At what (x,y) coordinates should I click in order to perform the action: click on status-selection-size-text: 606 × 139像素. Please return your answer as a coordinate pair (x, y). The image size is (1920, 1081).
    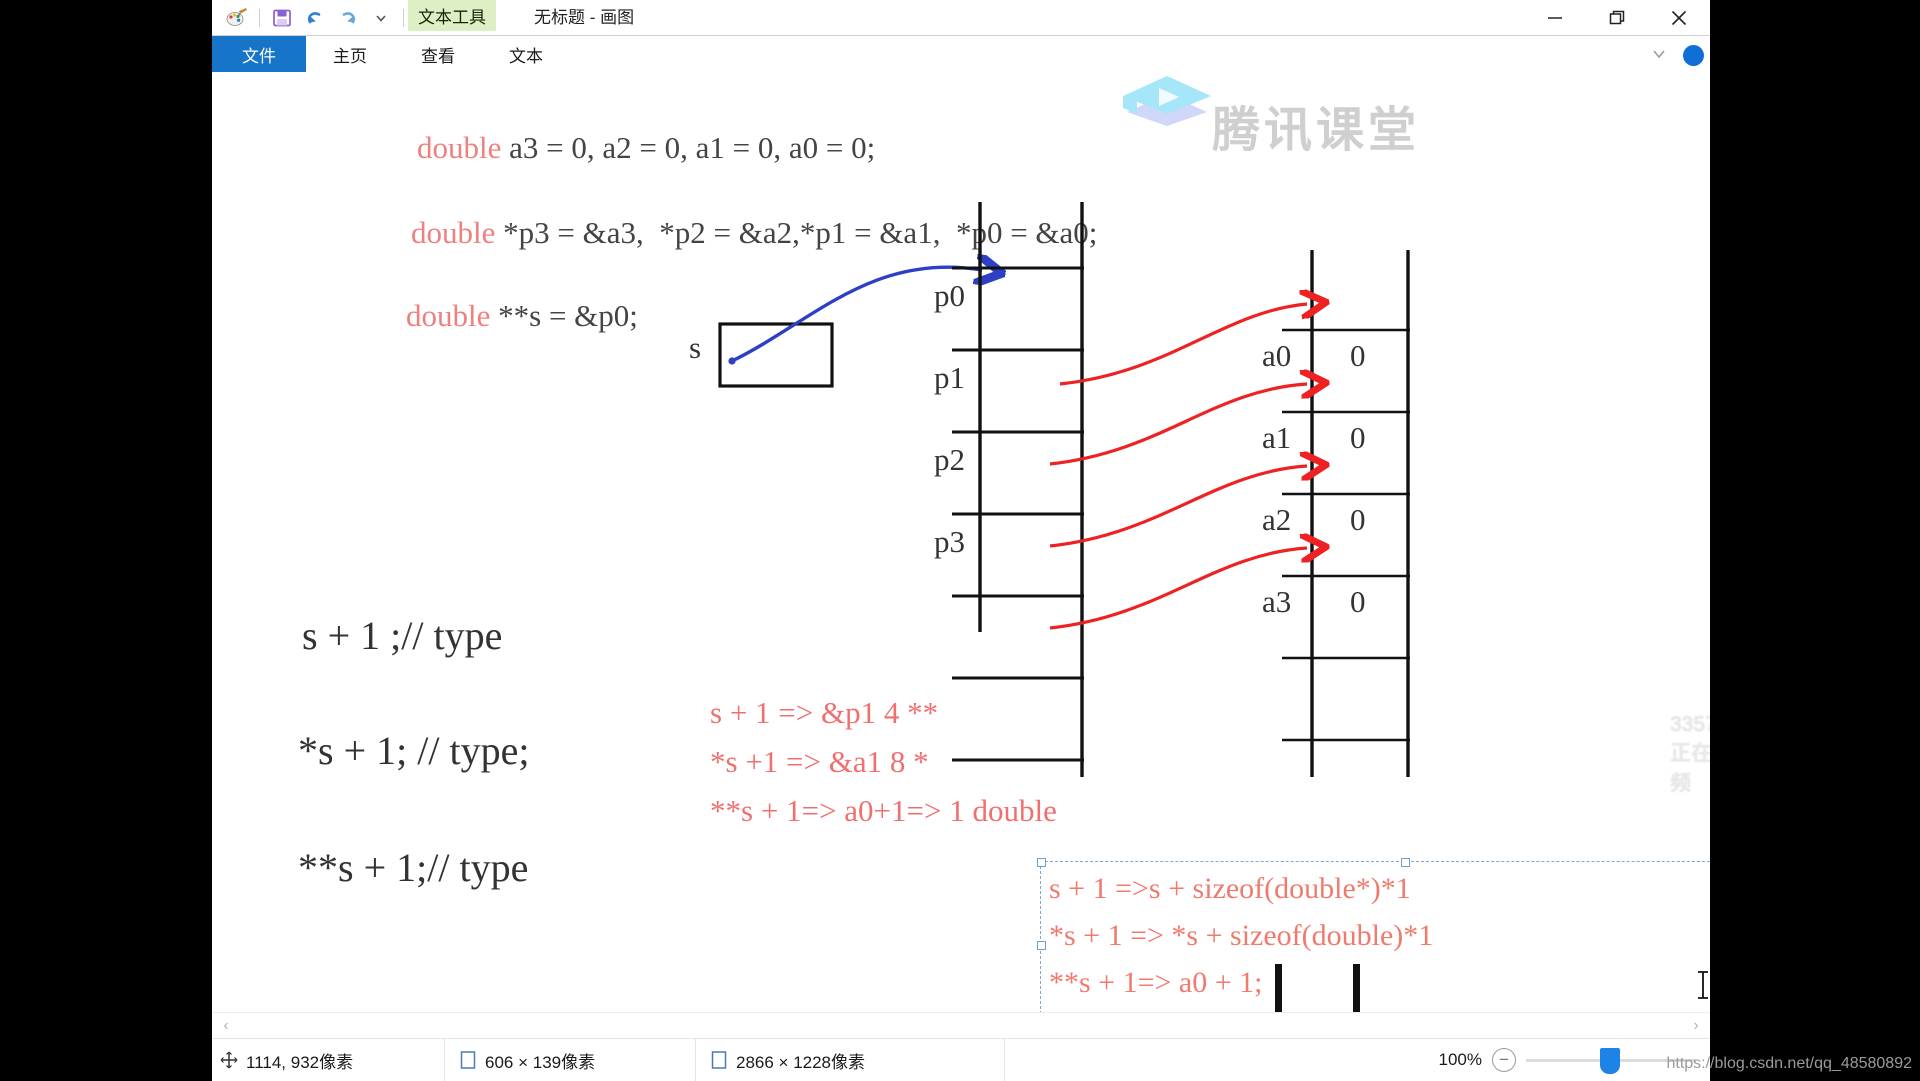
    Looking at the image, I should click on (540, 1062).